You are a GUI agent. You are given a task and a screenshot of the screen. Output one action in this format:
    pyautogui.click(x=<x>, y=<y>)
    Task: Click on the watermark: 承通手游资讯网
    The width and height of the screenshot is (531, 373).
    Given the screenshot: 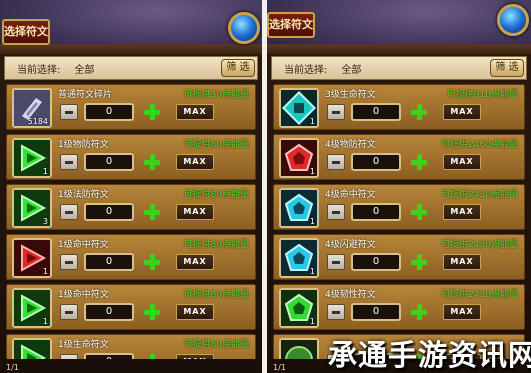 What is the action you would take?
    pyautogui.click(x=426, y=349)
    